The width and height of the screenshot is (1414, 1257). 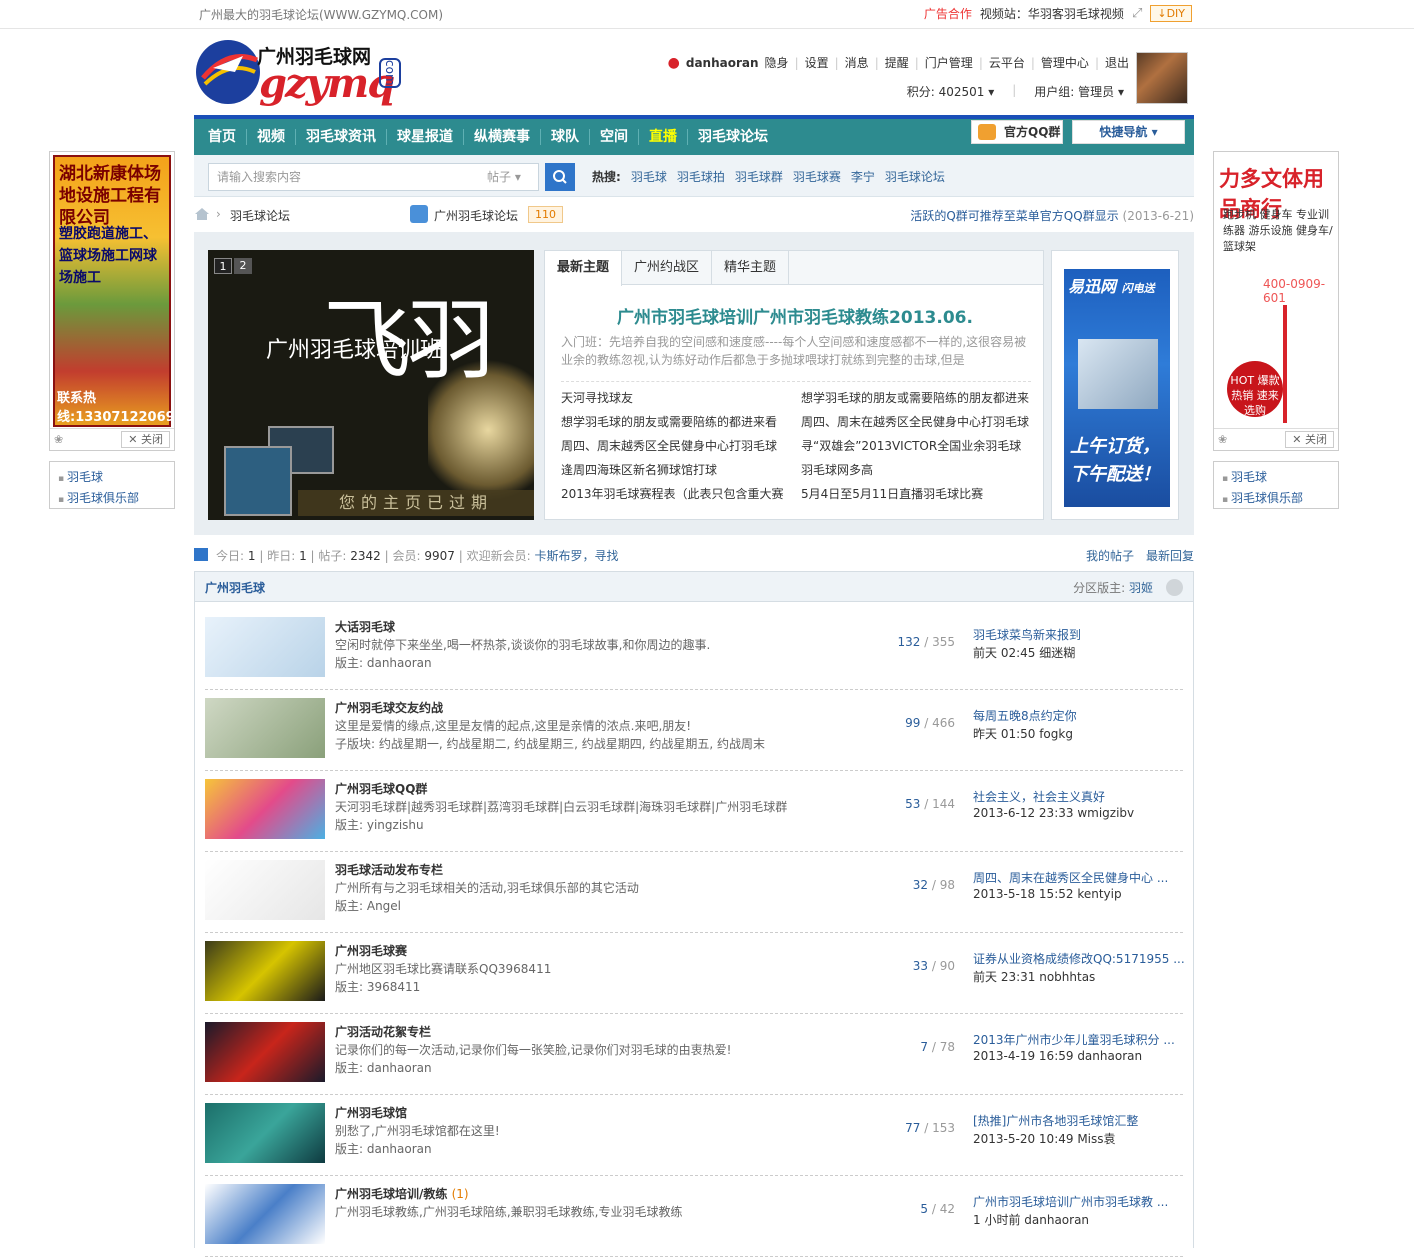 What do you see at coordinates (389, 869) in the screenshot?
I see `forum-name: 羽毛球活动发布专栏` at bounding box center [389, 869].